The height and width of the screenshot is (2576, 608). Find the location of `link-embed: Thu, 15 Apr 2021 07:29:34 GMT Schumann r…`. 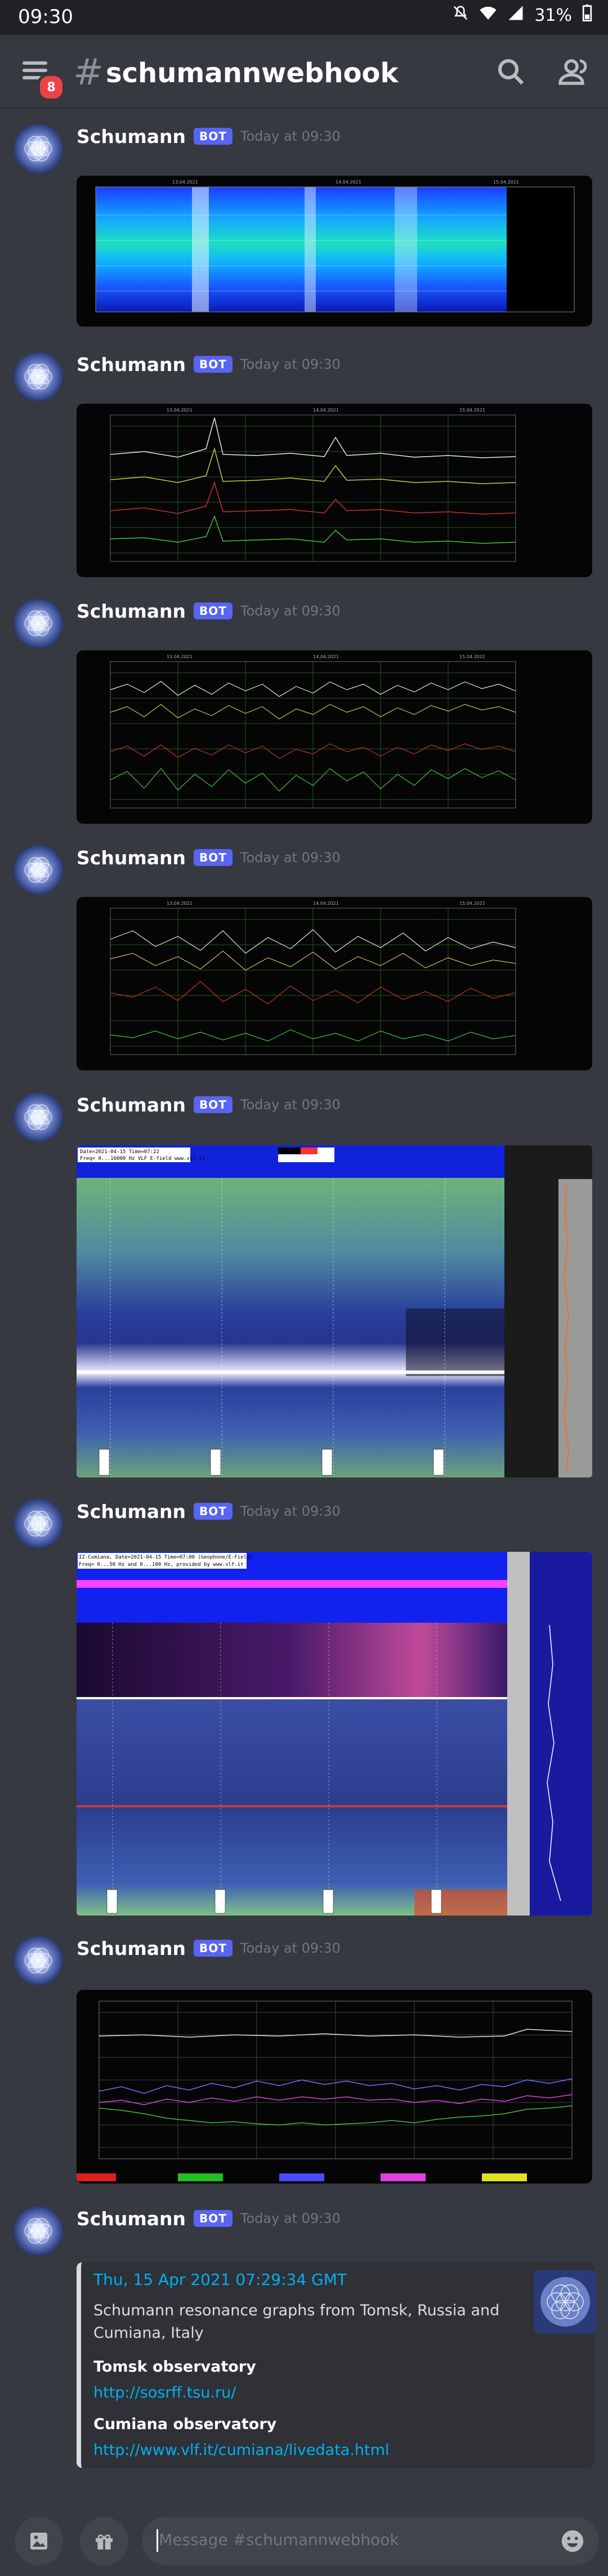

link-embed: Thu, 15 Apr 2021 07:29:34 GMT Schumann r… is located at coordinates (337, 2365).